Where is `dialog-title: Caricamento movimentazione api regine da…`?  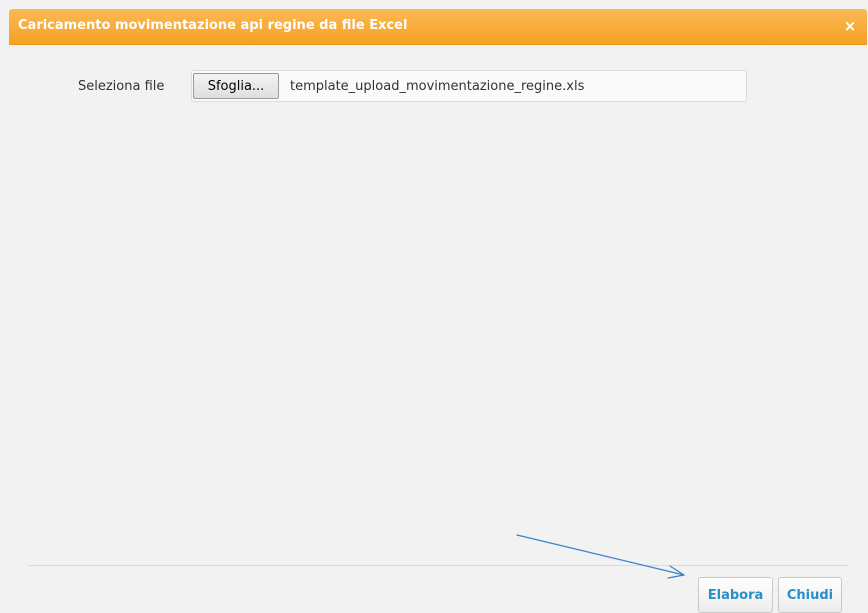 dialog-title: Caricamento movimentazione api regine da… is located at coordinates (213, 25).